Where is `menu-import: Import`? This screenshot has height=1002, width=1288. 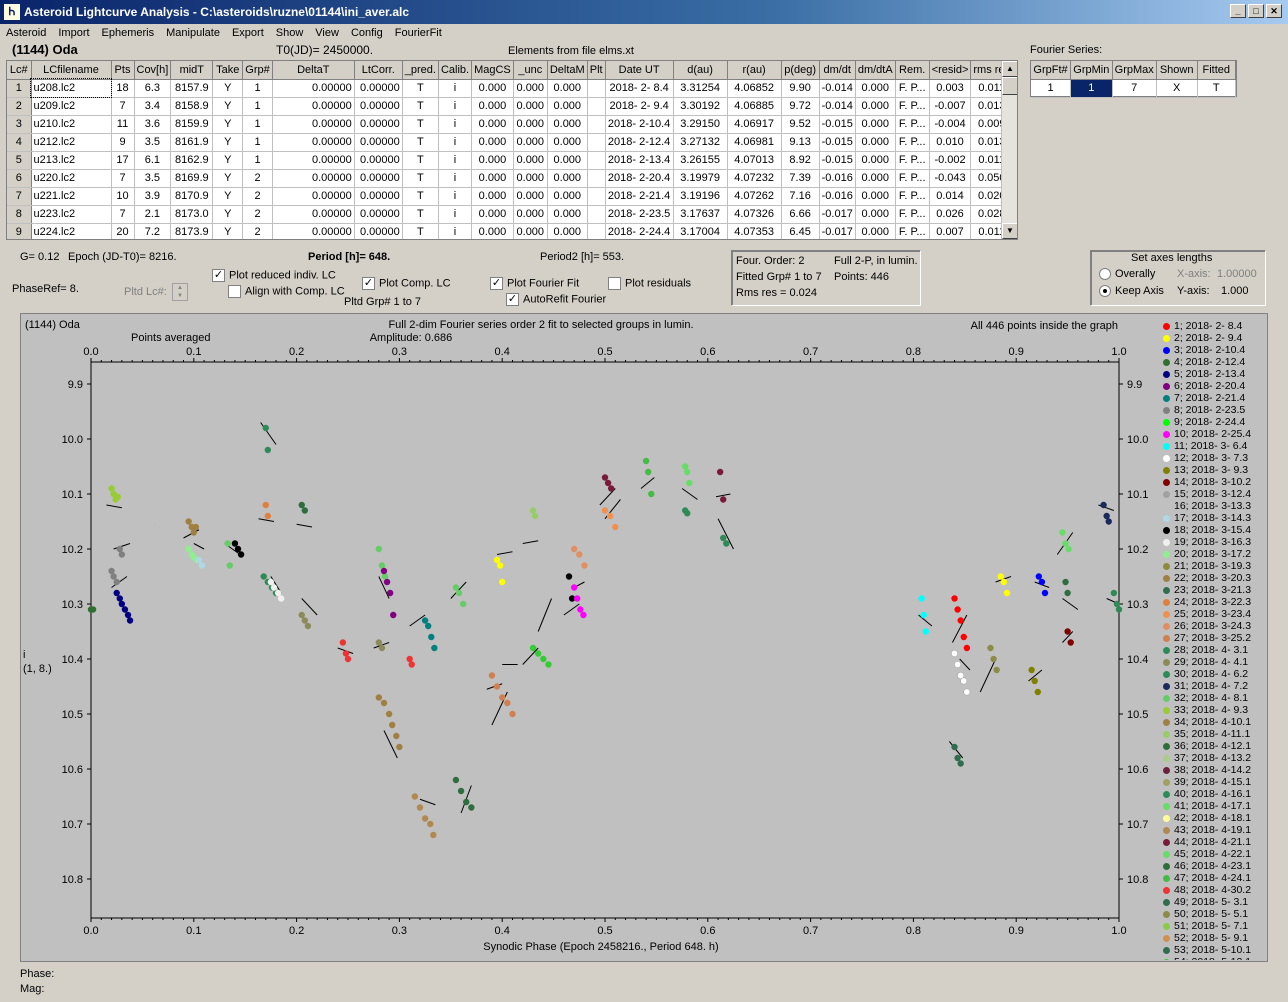
menu-import: Import is located at coordinates (73, 33).